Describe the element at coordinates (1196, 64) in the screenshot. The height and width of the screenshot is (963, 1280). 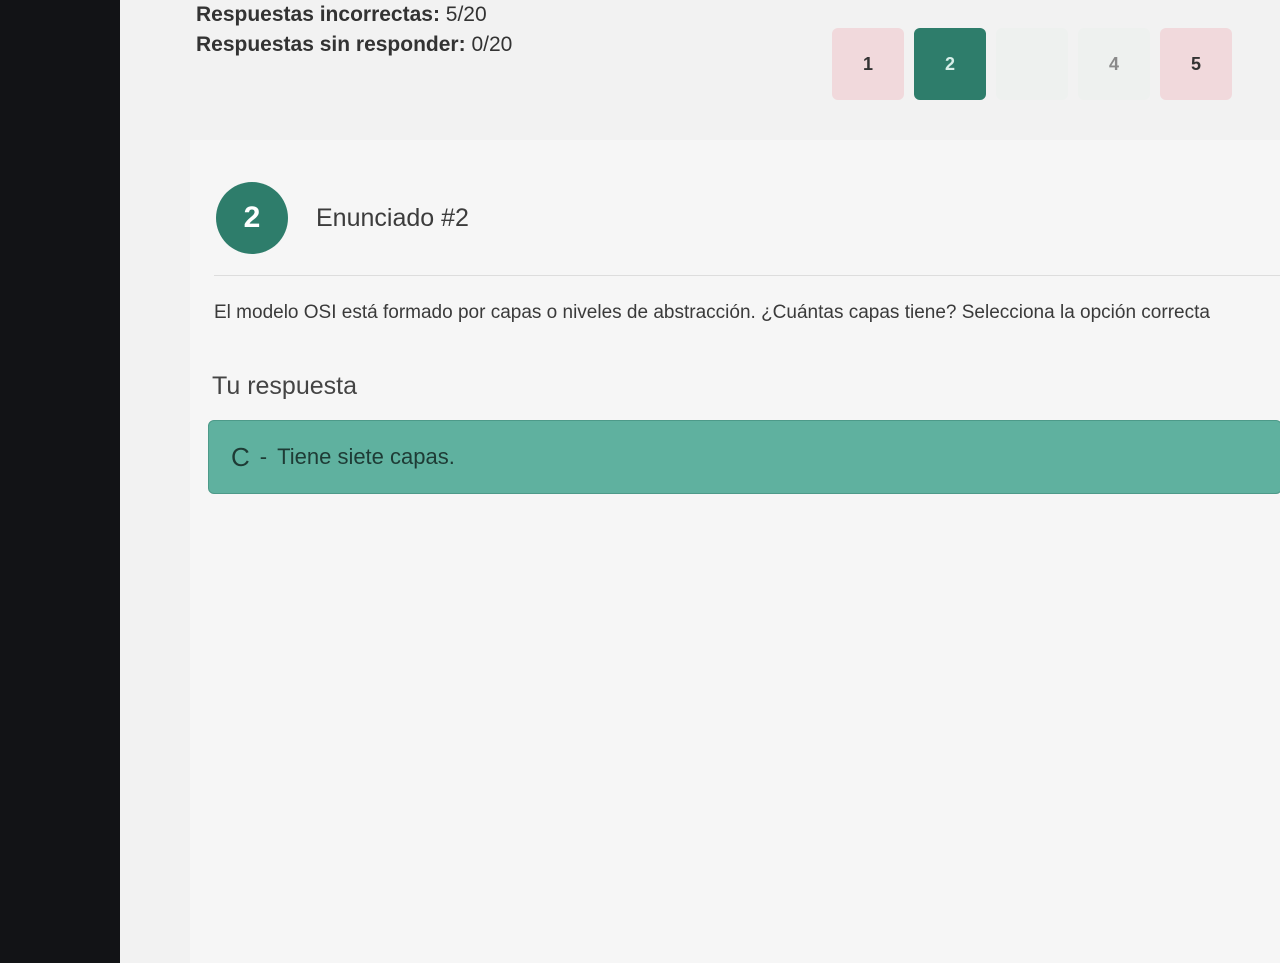
I see `page-button-5: 5` at that location.